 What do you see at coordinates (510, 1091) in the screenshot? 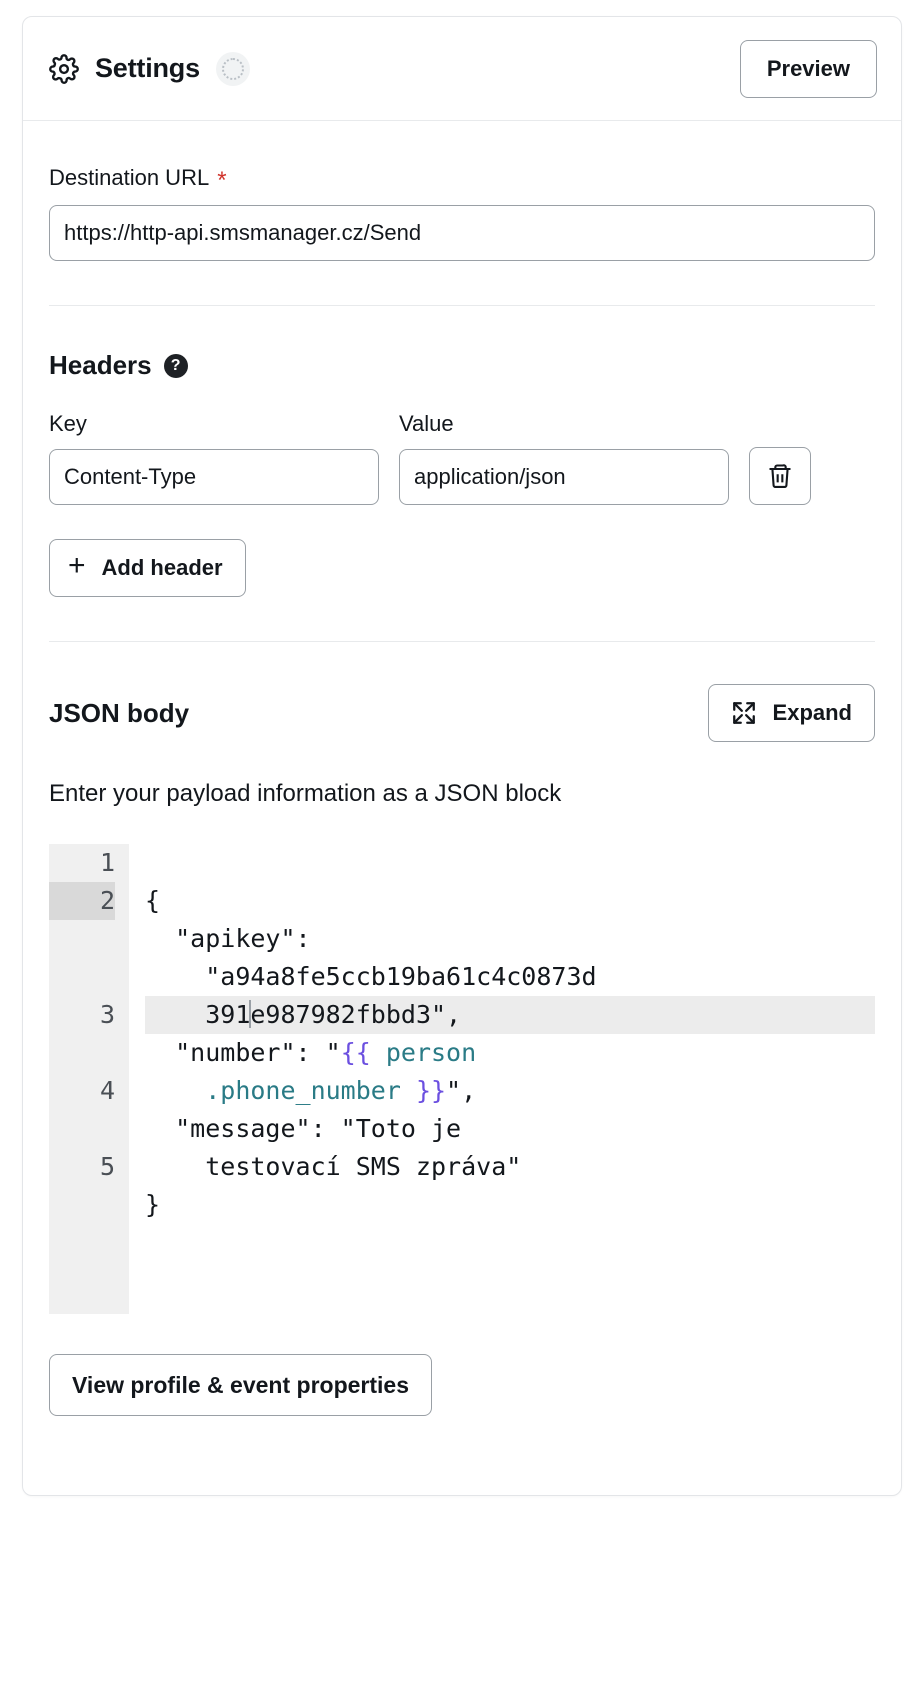
I see `code-line-3-b: .phone_number }}",` at bounding box center [510, 1091].